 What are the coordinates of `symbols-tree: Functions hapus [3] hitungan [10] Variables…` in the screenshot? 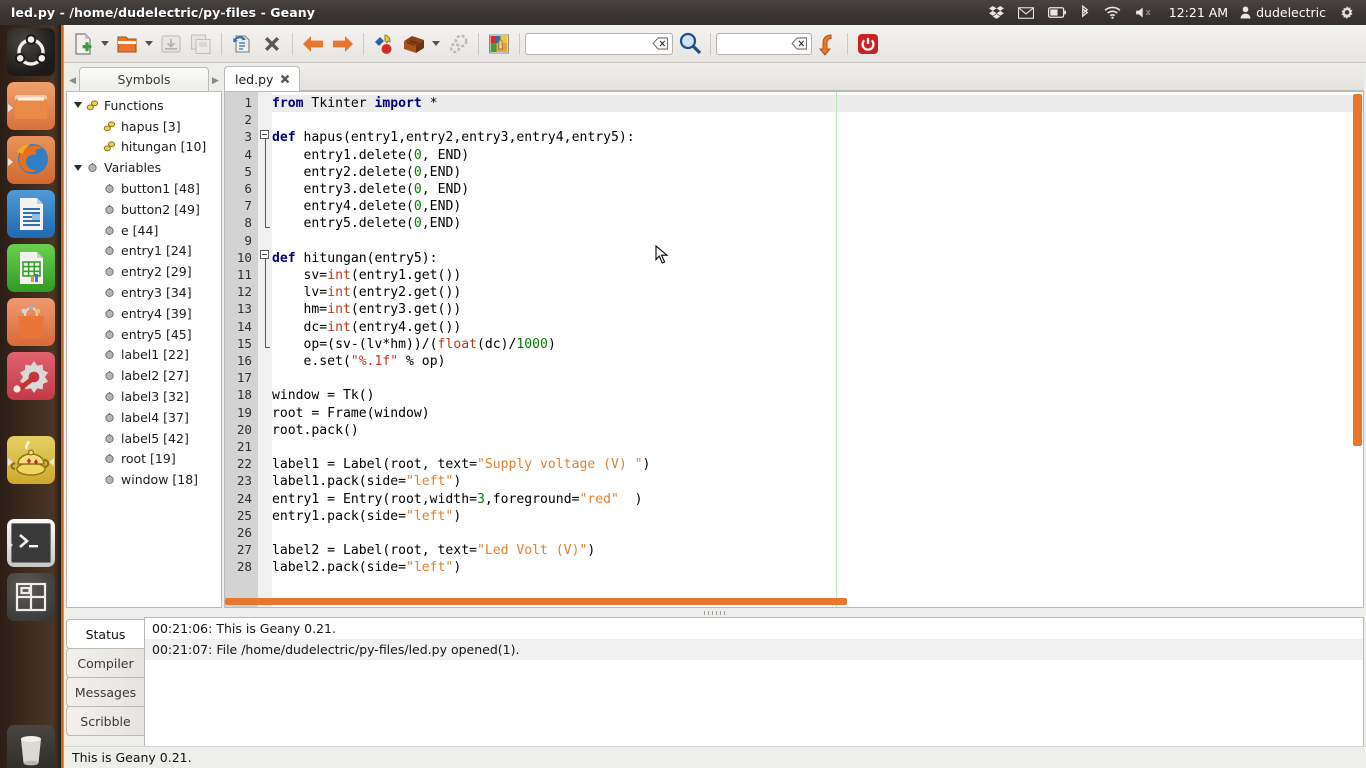 It's located at (144, 349).